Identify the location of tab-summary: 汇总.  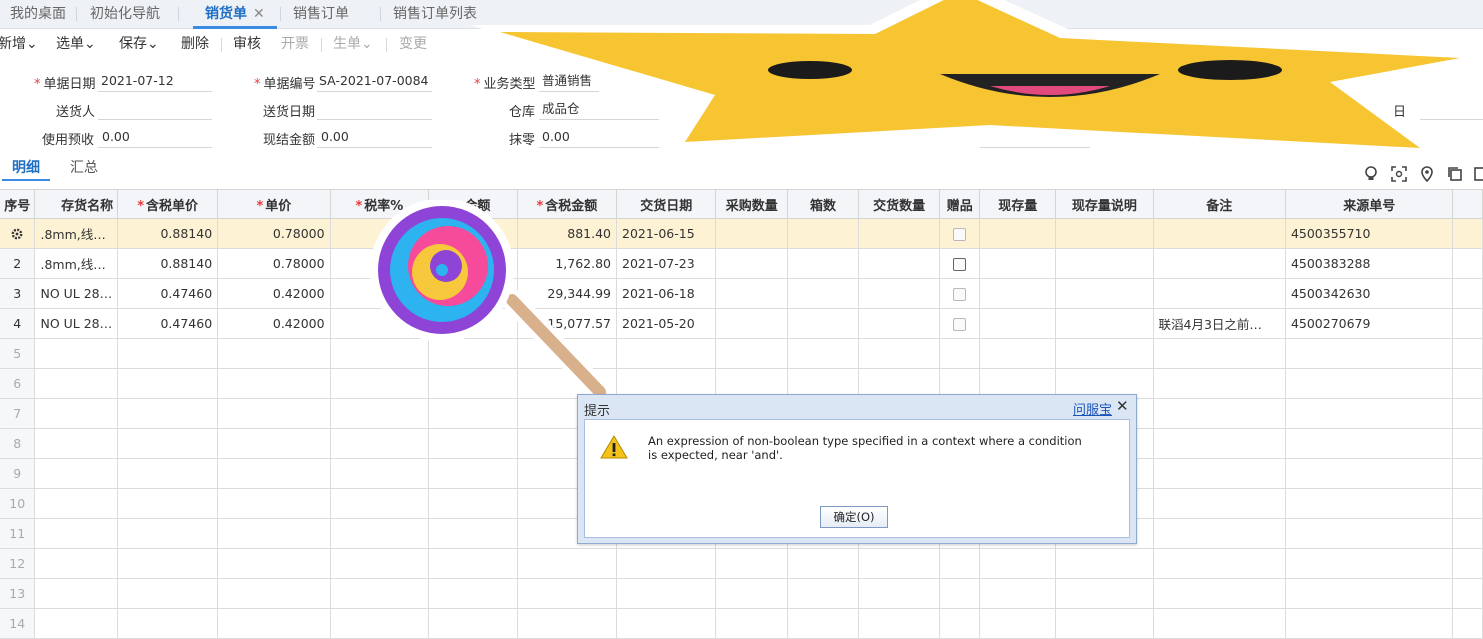
(84, 167).